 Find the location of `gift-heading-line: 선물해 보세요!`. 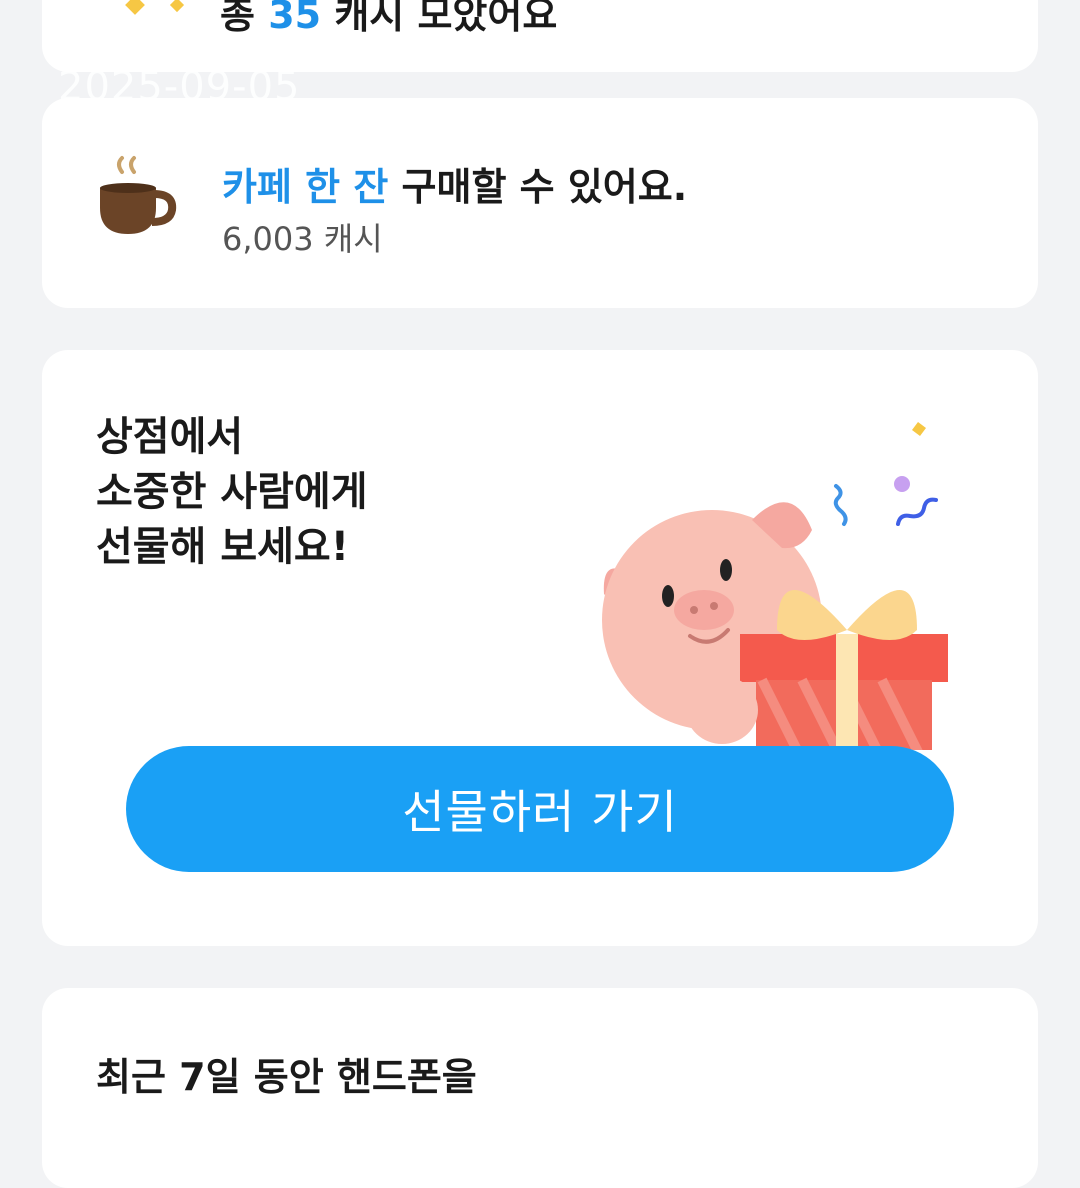

gift-heading-line: 선물해 보세요! is located at coordinates (222, 547).